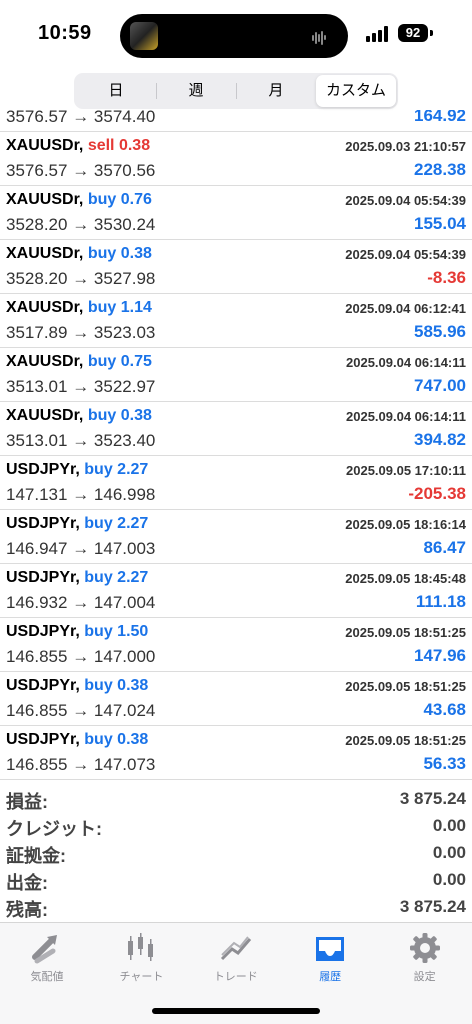 This screenshot has width=472, height=1024. What do you see at coordinates (116, 91) in the screenshot?
I see `period-tab-0: 日` at bounding box center [116, 91].